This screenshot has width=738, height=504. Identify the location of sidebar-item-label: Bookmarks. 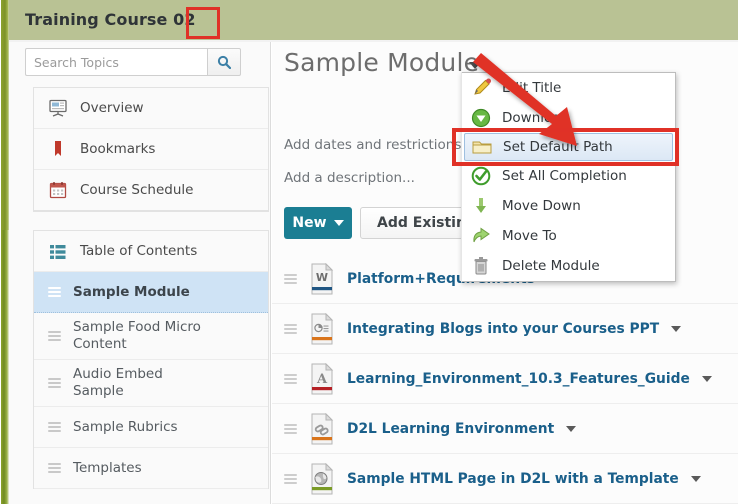
(118, 149).